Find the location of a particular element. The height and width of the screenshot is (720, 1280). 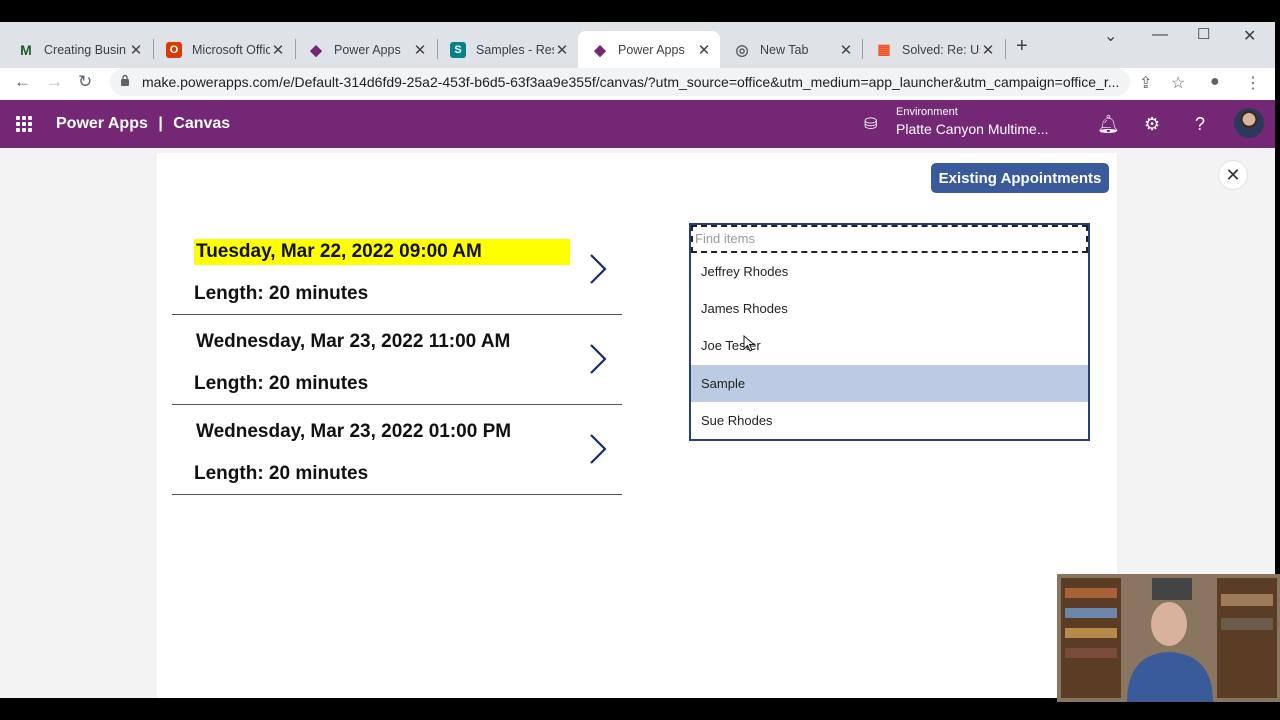

profile-icon: ● is located at coordinates (1215, 82).